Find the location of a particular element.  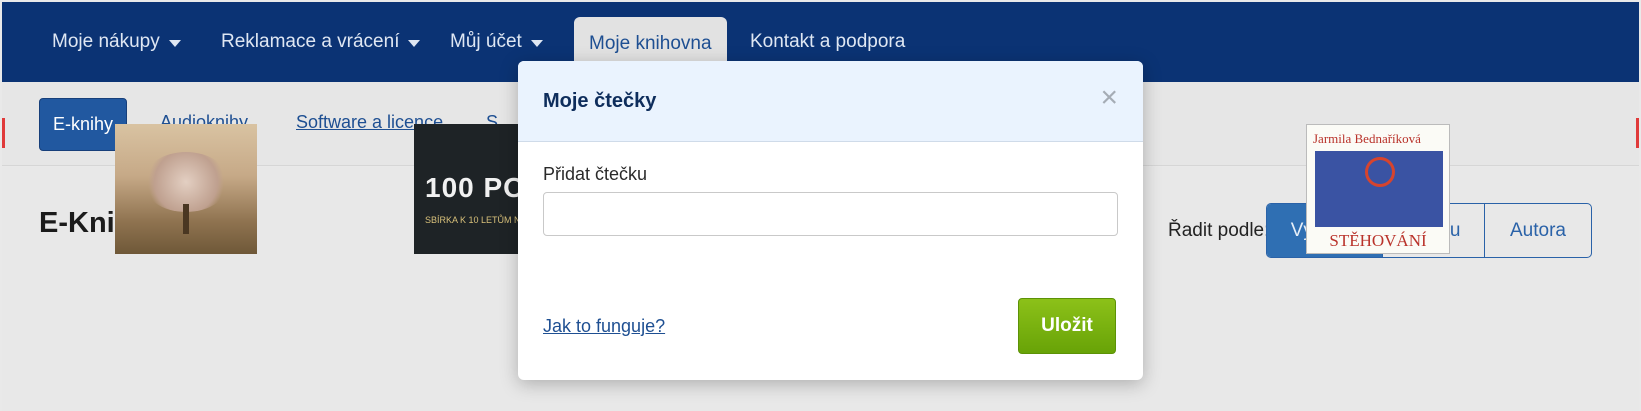

add-reader-input is located at coordinates (830, 214).